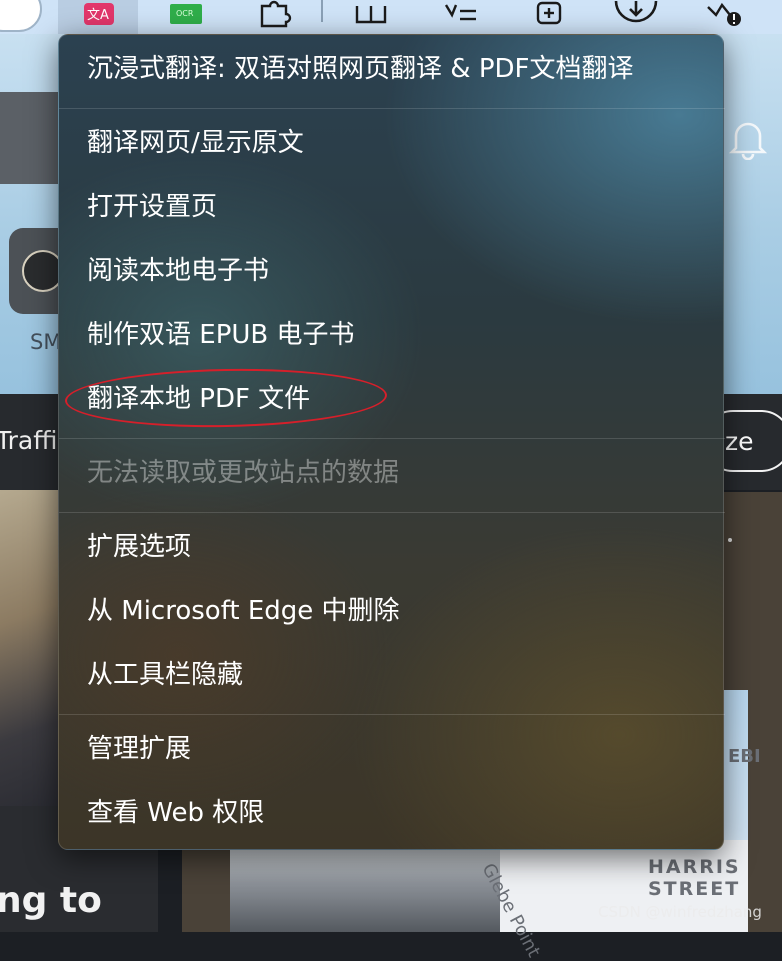 This screenshot has width=782, height=961. What do you see at coordinates (195, 143) in the screenshot?
I see `menu-item-toggle-translation: 翻译网页/显示原文` at bounding box center [195, 143].